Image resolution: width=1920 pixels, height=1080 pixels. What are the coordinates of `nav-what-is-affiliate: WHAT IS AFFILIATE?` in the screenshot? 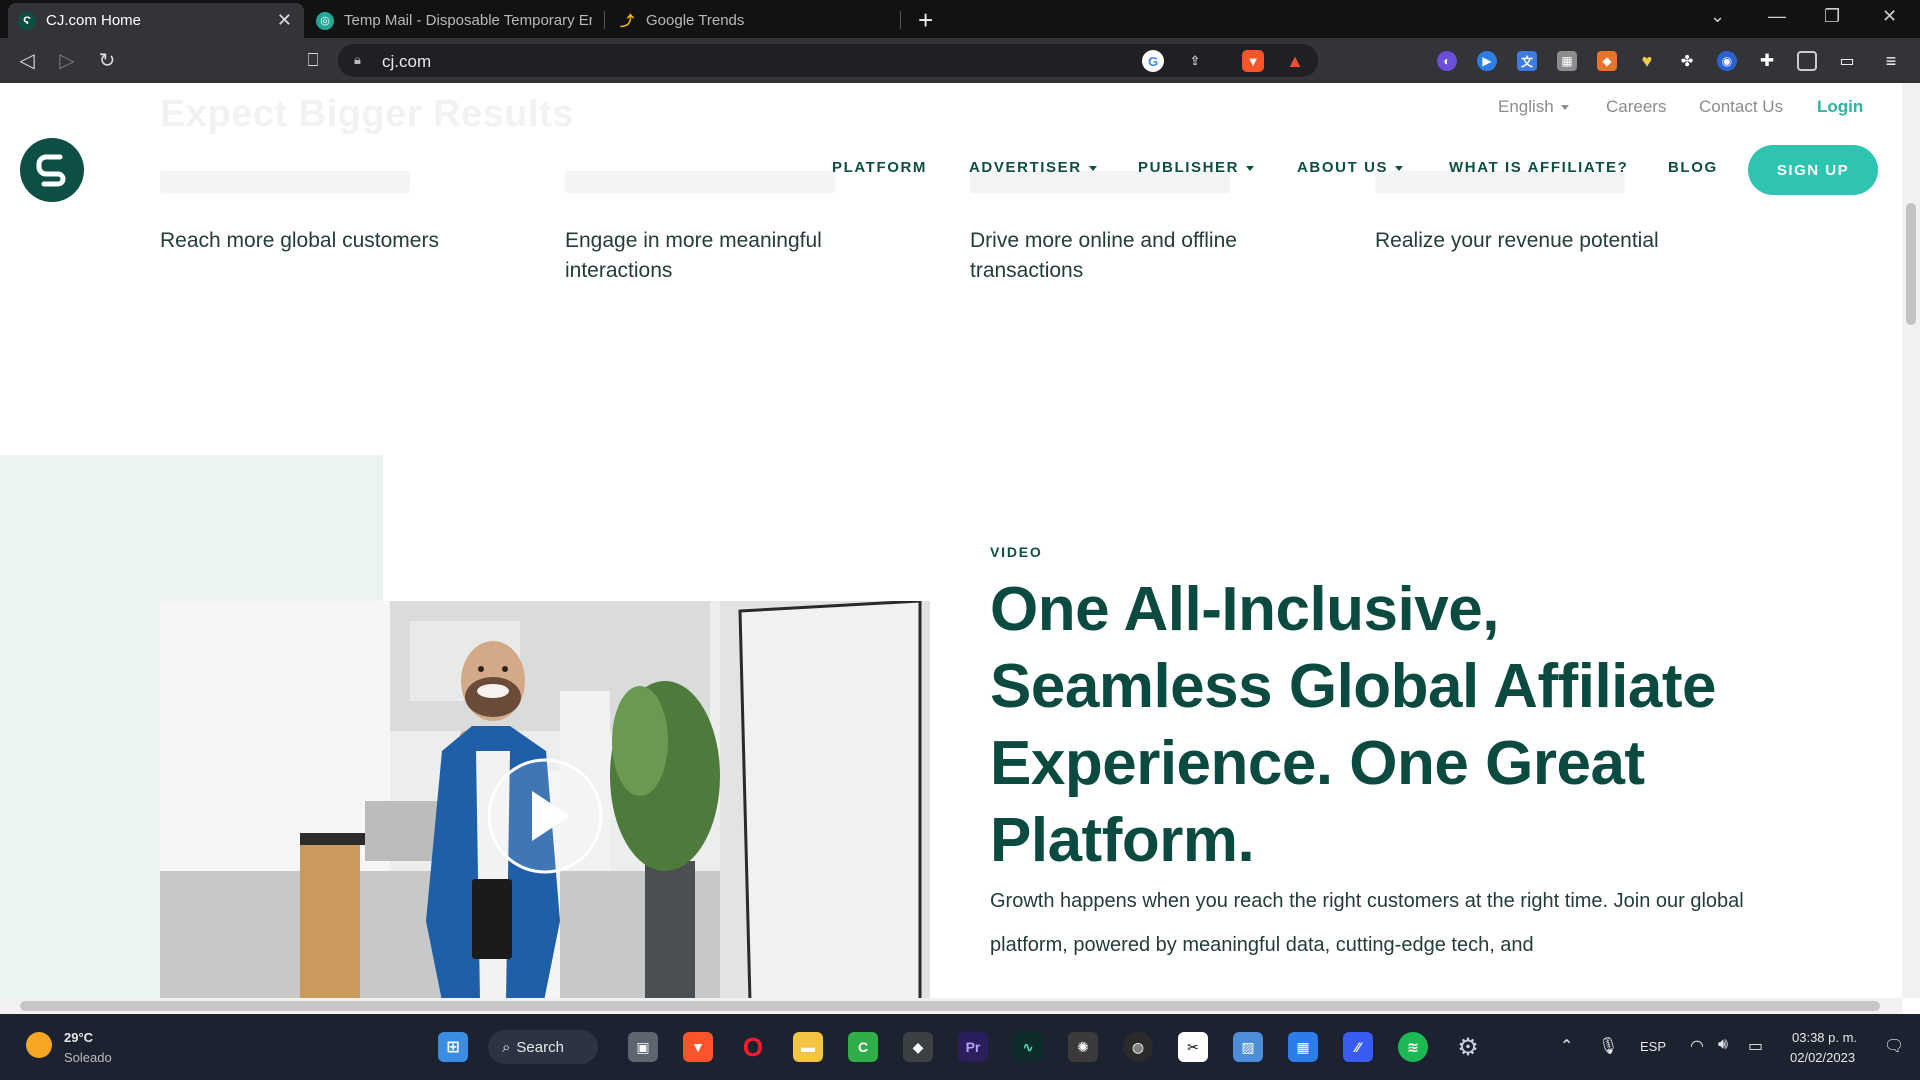 It's located at (1538, 167).